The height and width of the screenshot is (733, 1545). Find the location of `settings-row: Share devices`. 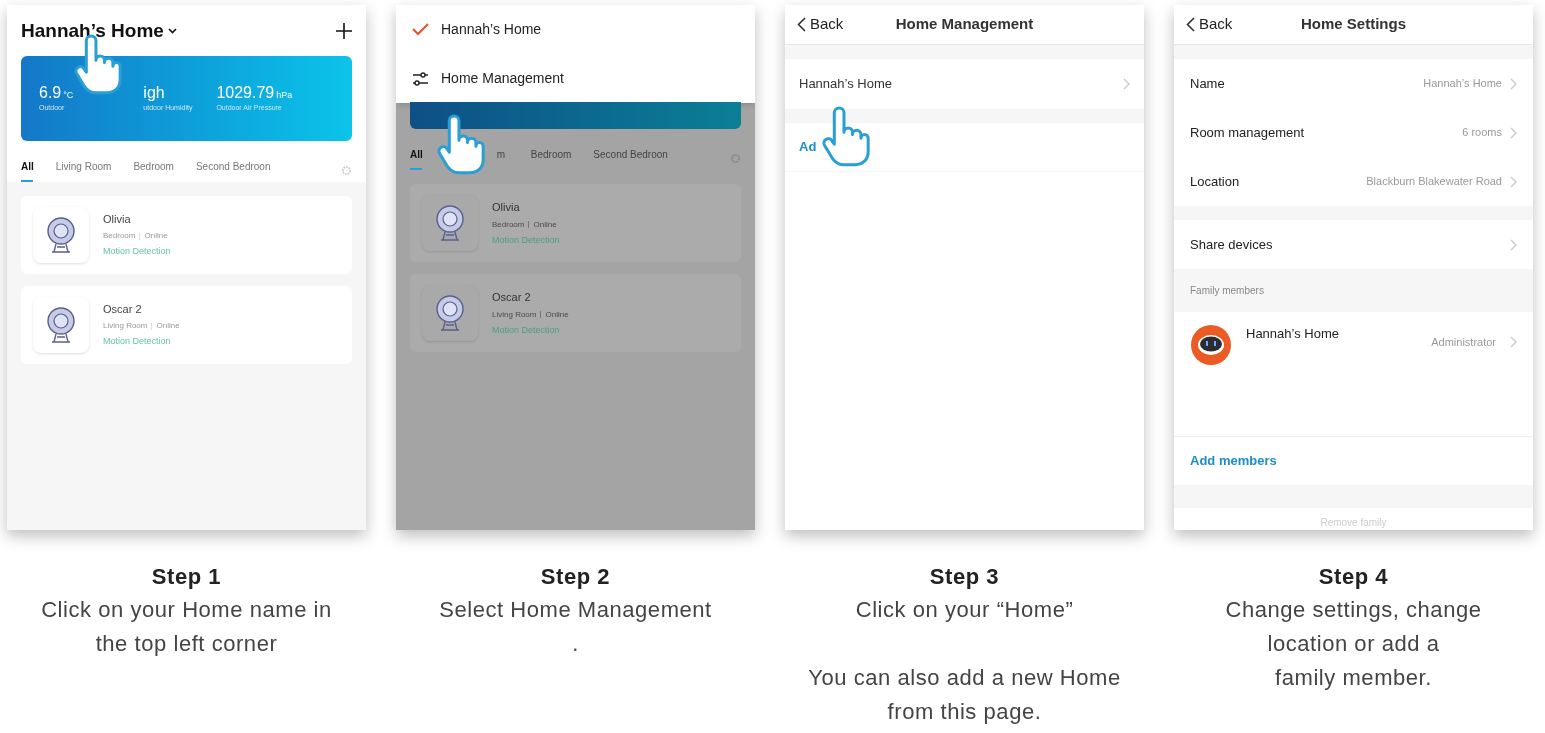

settings-row: Share devices is located at coordinates (1353, 244).